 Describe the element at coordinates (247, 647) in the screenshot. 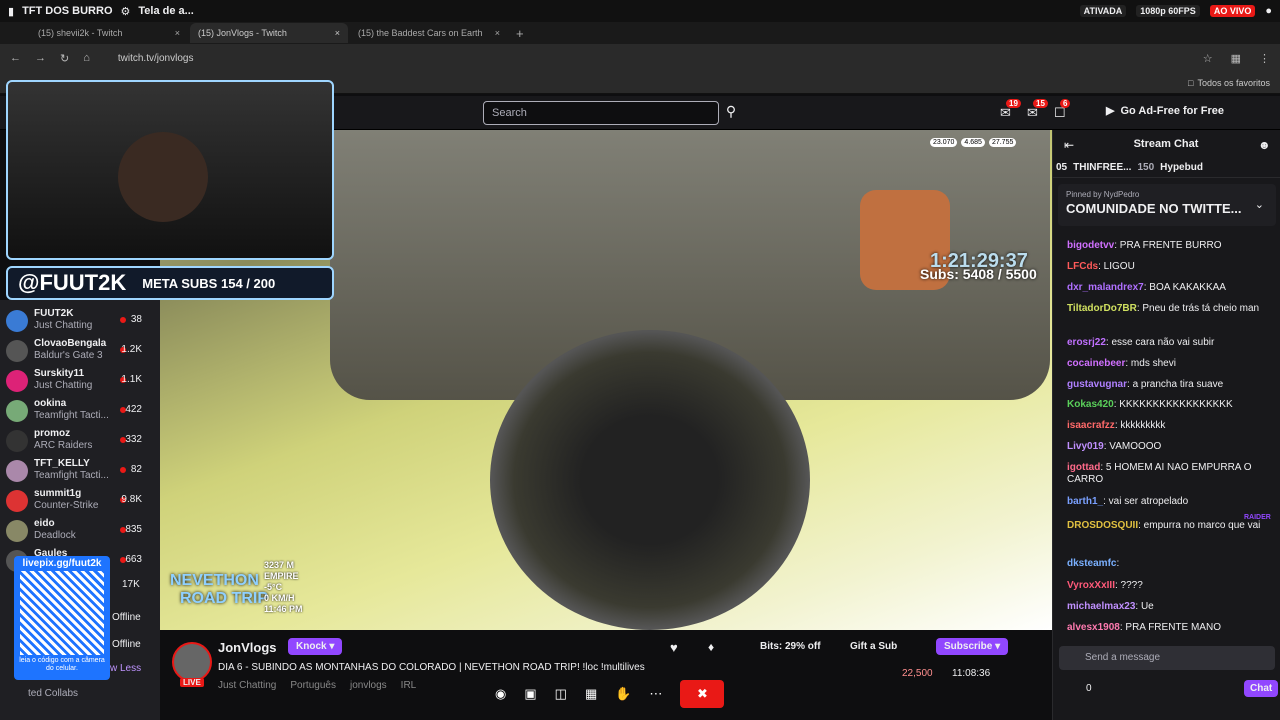

I see `channel-name: JonVlogs` at that location.